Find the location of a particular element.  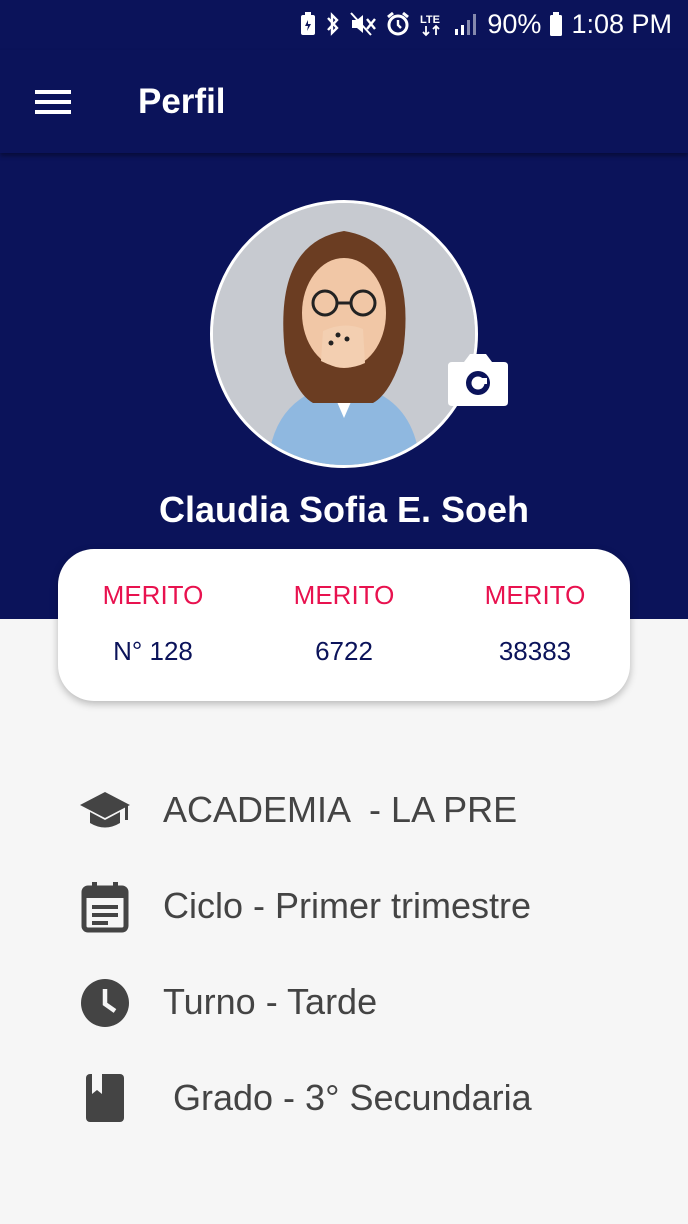

status-bar: LTE 90% 1:08 PM is located at coordinates (344, 25).